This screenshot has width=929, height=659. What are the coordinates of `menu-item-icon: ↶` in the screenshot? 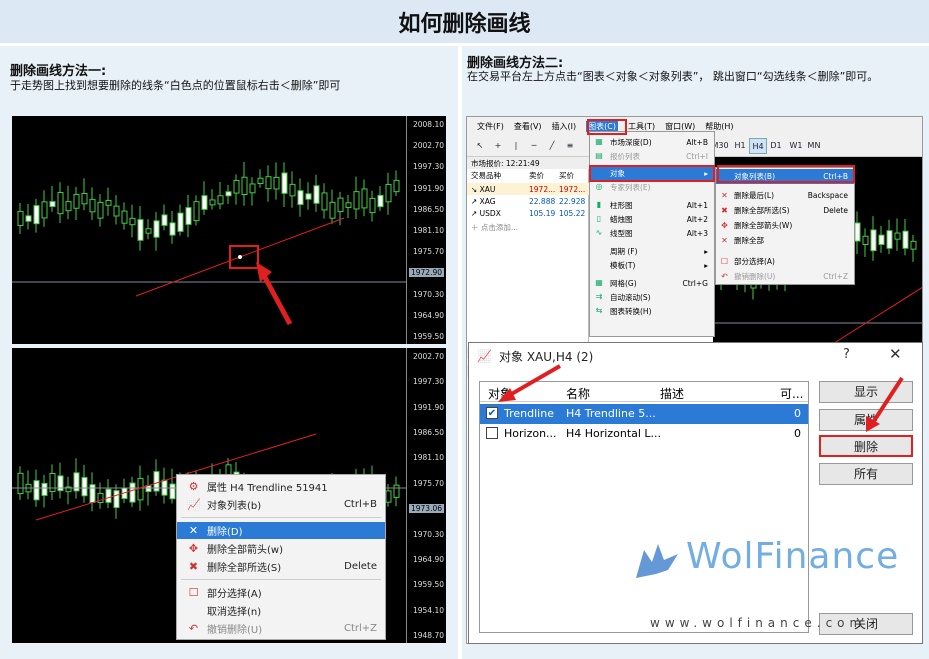 It's located at (724, 276).